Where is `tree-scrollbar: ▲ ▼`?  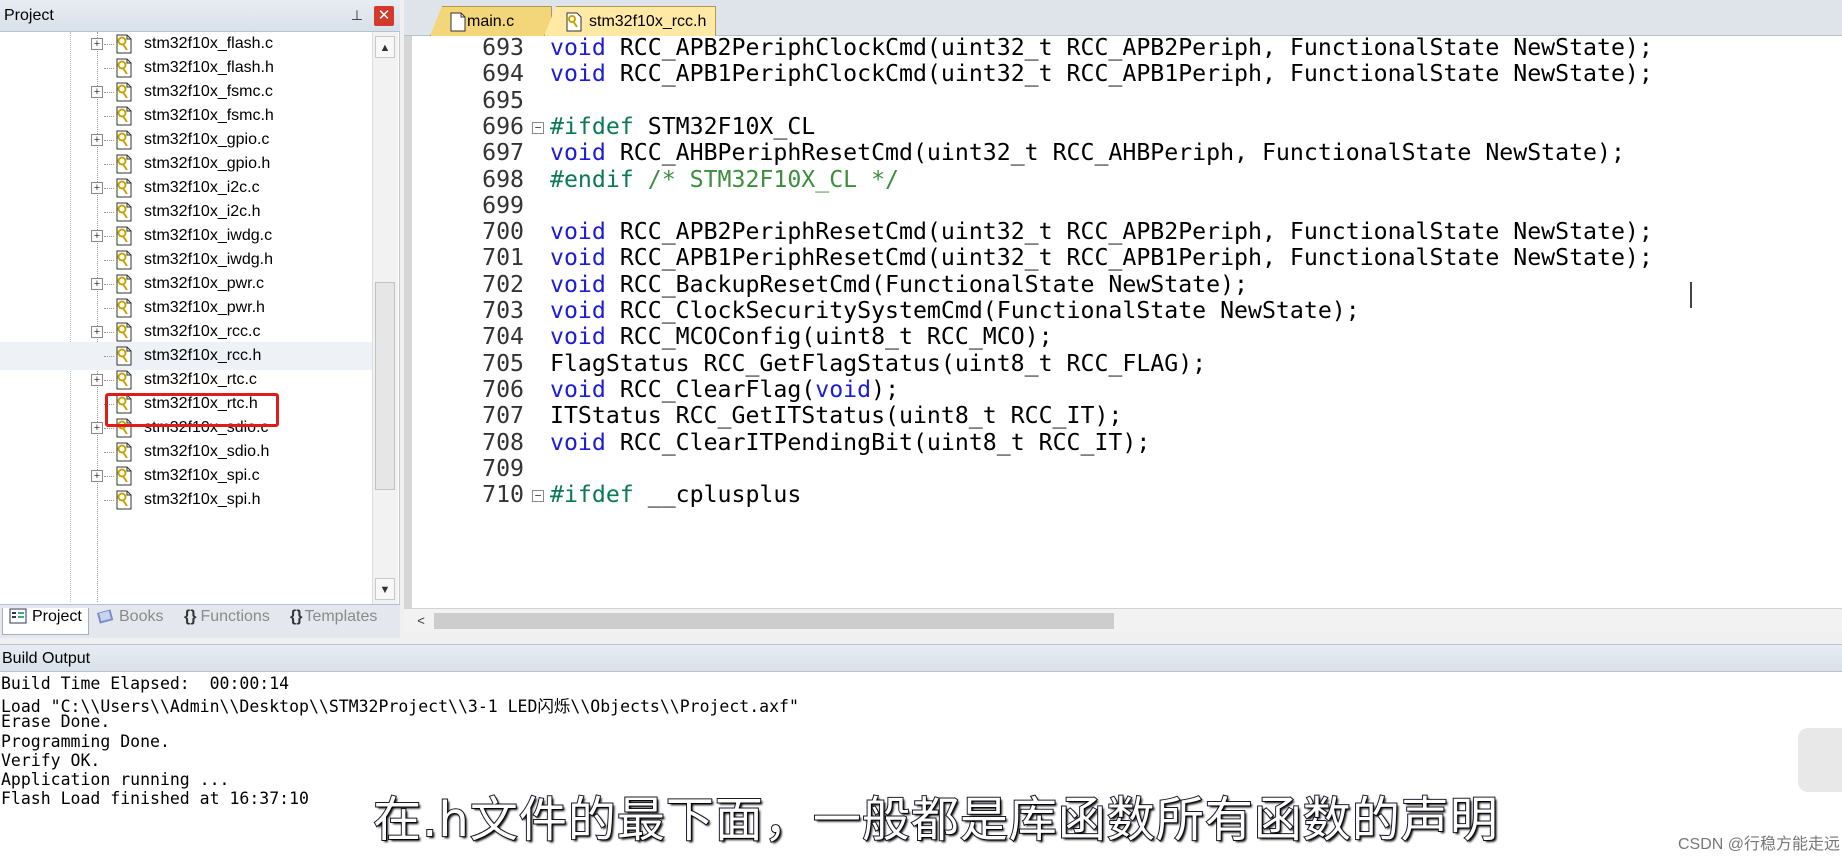
tree-scrollbar: ▲ ▼ is located at coordinates (385, 318).